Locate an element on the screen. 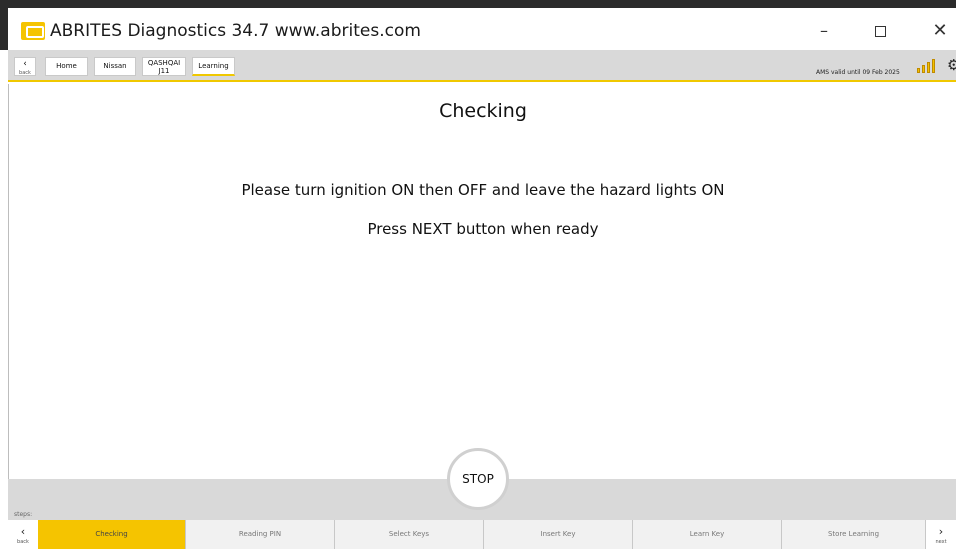  chevron-right-icon: › is located at coordinates (941, 531).